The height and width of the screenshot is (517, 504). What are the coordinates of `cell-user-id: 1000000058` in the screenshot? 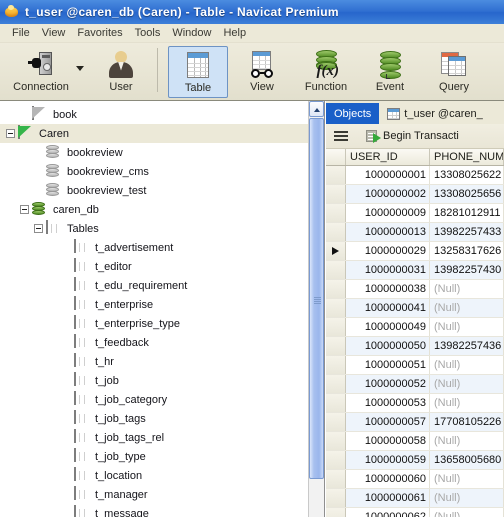 It's located at (388, 441).